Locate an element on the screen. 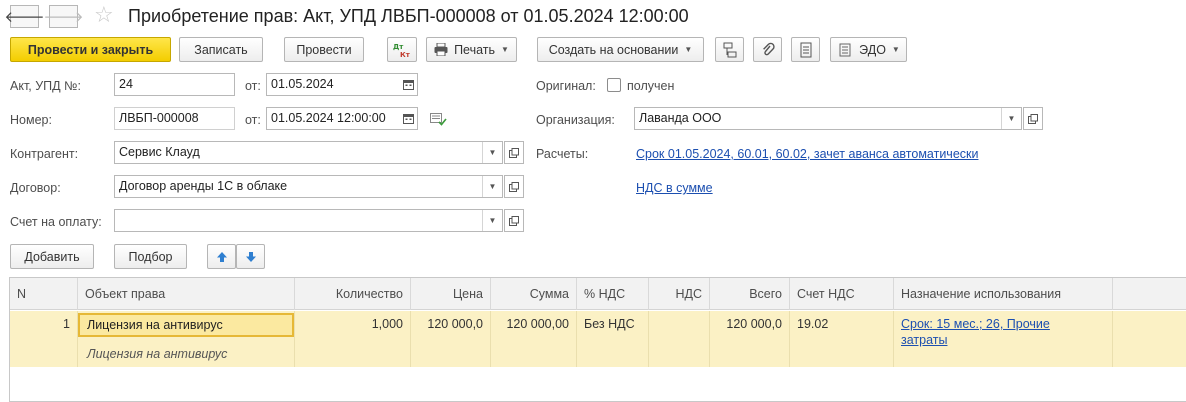 This screenshot has height=402, width=1186. edo-label: ЭДО is located at coordinates (872, 49).